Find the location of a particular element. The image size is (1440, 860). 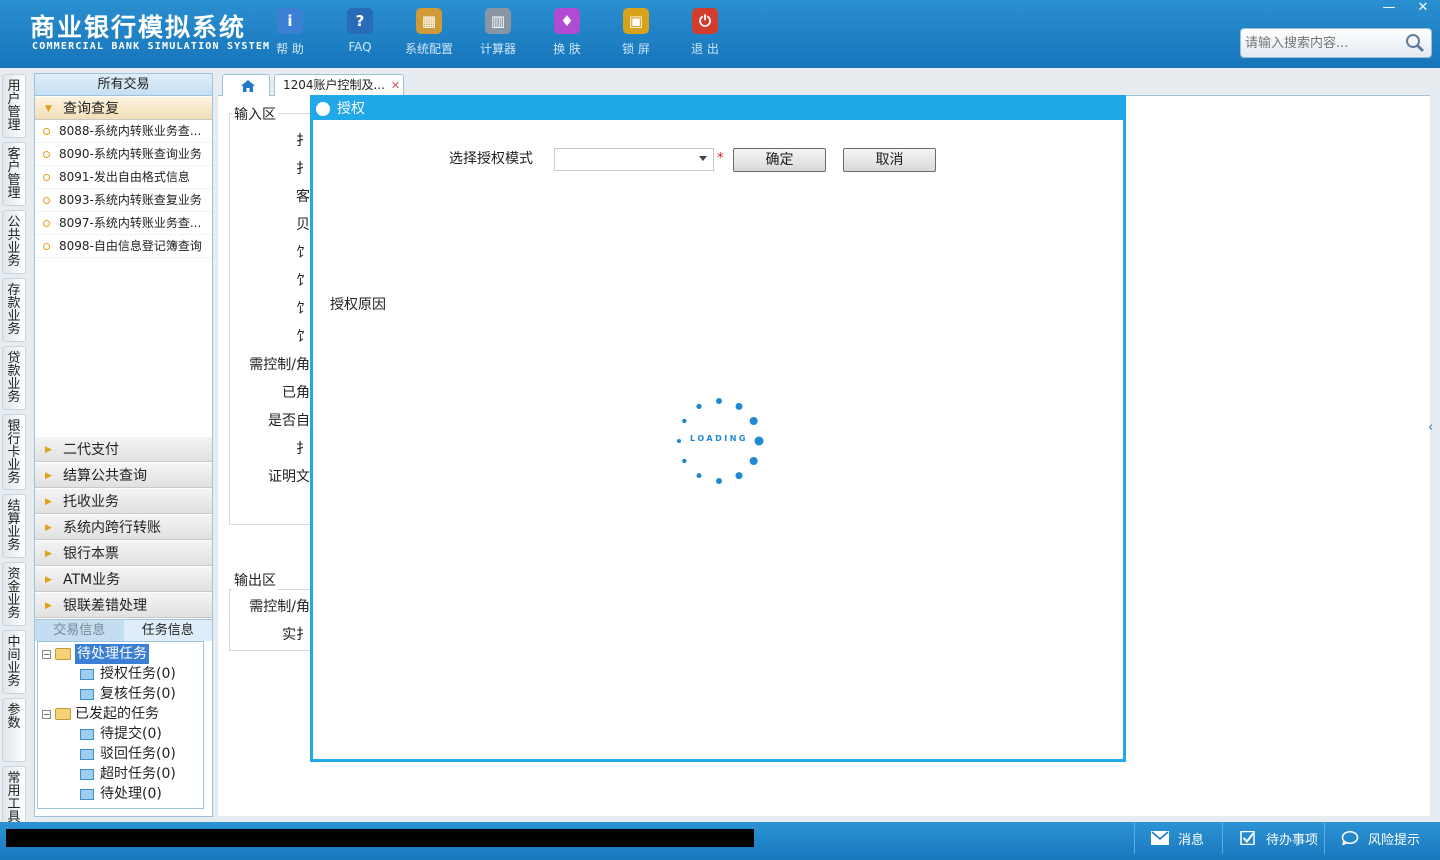

input-field-label: 是否自 is located at coordinates (289, 421).